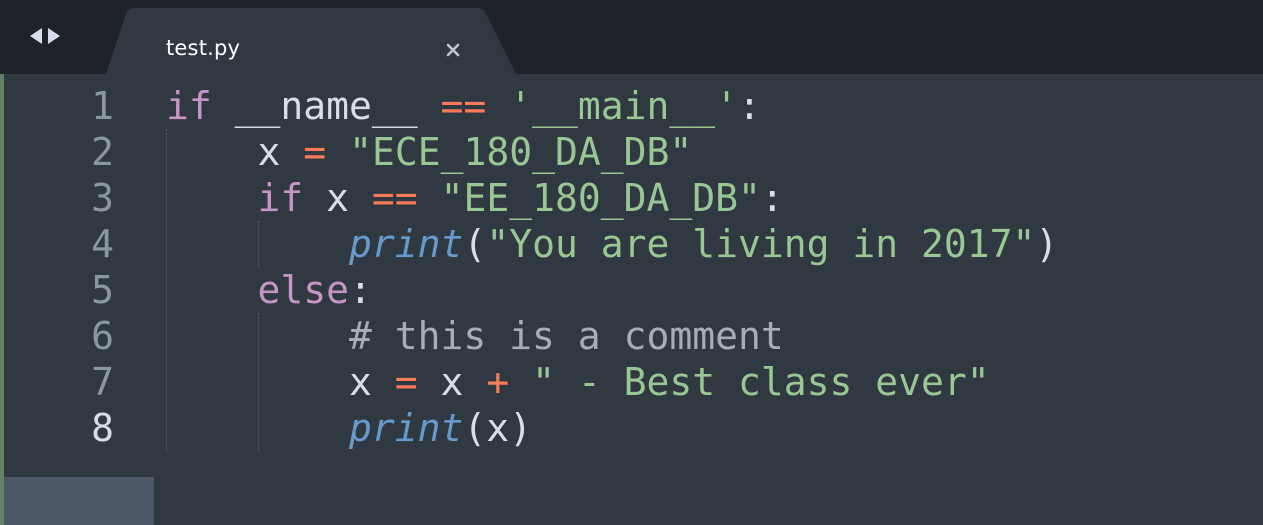 This screenshot has height=525, width=1263. Describe the element at coordinates (102, 336) in the screenshot. I see `line-number: 6` at that location.